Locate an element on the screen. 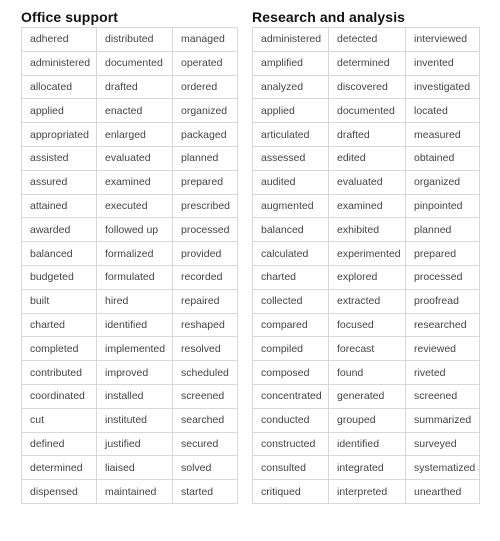 The height and width of the screenshot is (541, 500). verb-cell: secured is located at coordinates (205, 444).